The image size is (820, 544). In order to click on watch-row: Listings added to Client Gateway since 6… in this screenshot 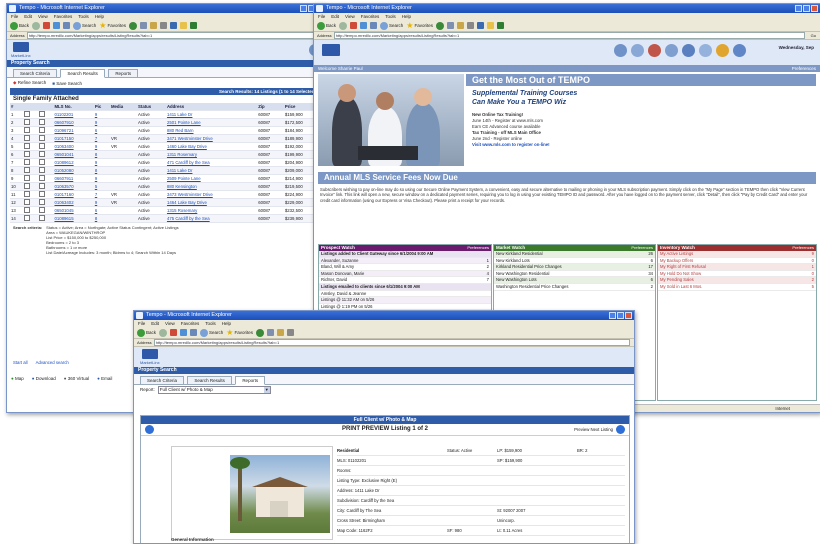, I will do `click(405, 254)`.